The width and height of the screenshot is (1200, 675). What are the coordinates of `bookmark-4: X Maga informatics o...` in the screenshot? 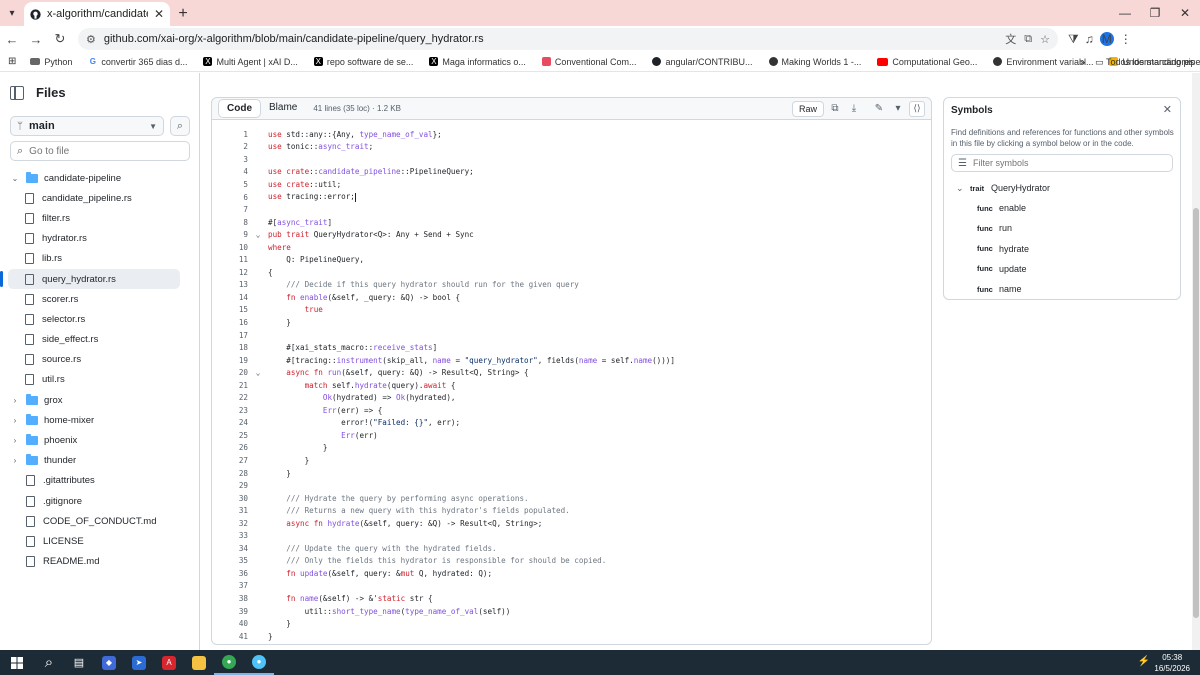 It's located at (477, 62).